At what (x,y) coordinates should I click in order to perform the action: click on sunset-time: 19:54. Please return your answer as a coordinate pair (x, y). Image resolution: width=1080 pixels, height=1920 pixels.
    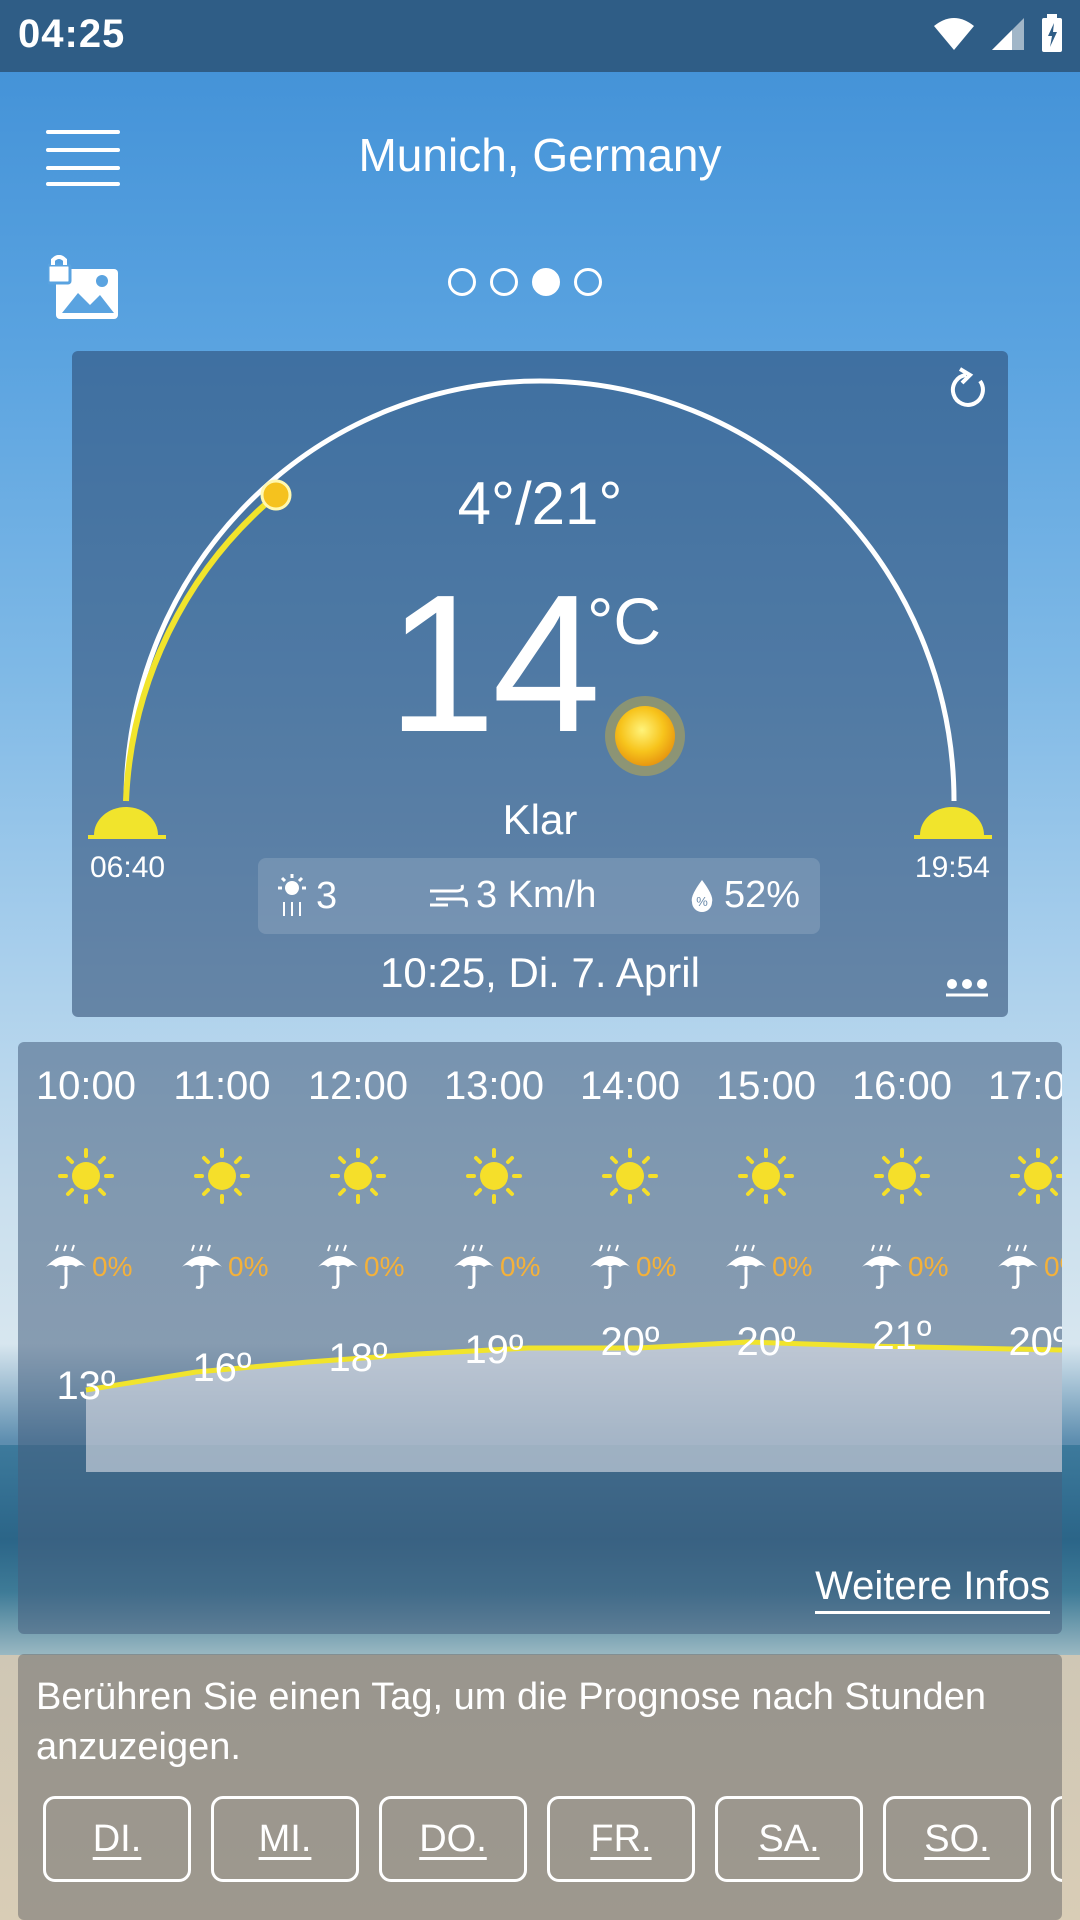
    Looking at the image, I should click on (952, 867).